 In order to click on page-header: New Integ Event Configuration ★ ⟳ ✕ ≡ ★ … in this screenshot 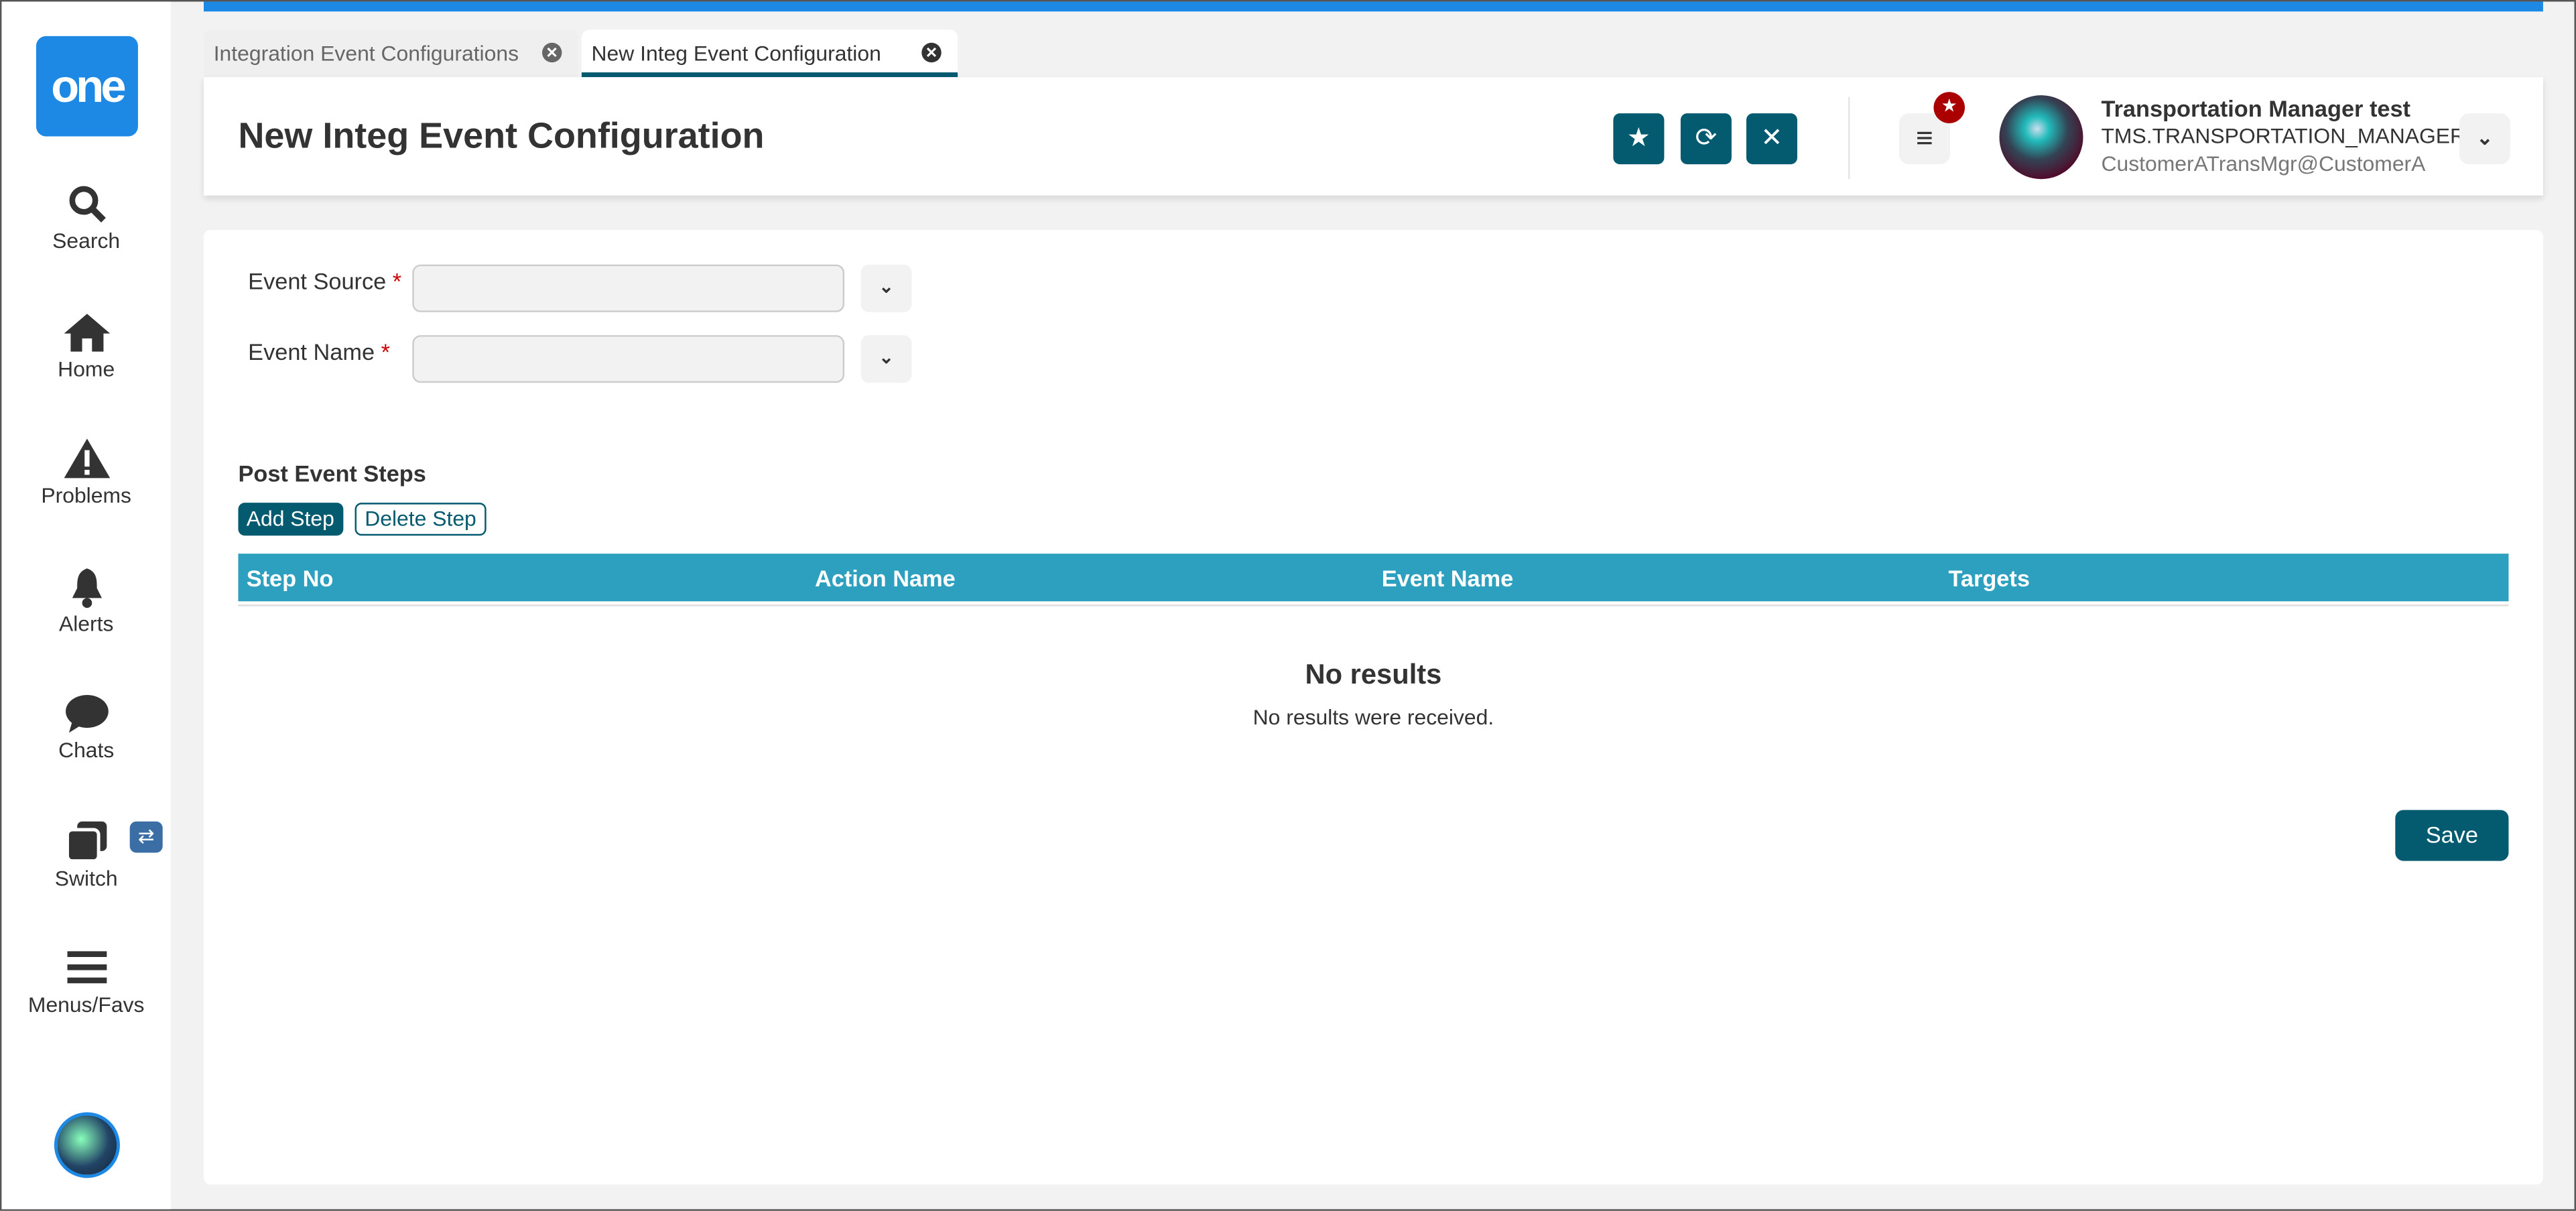, I will do `click(1373, 136)`.